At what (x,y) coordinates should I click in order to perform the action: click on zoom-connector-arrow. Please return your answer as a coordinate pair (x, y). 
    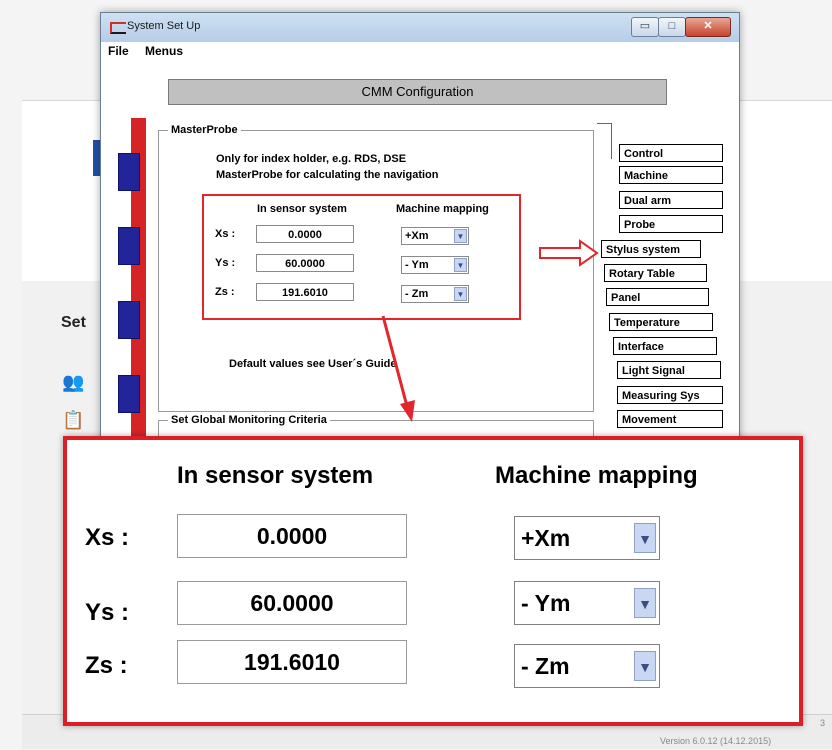
    Looking at the image, I should click on (395, 363).